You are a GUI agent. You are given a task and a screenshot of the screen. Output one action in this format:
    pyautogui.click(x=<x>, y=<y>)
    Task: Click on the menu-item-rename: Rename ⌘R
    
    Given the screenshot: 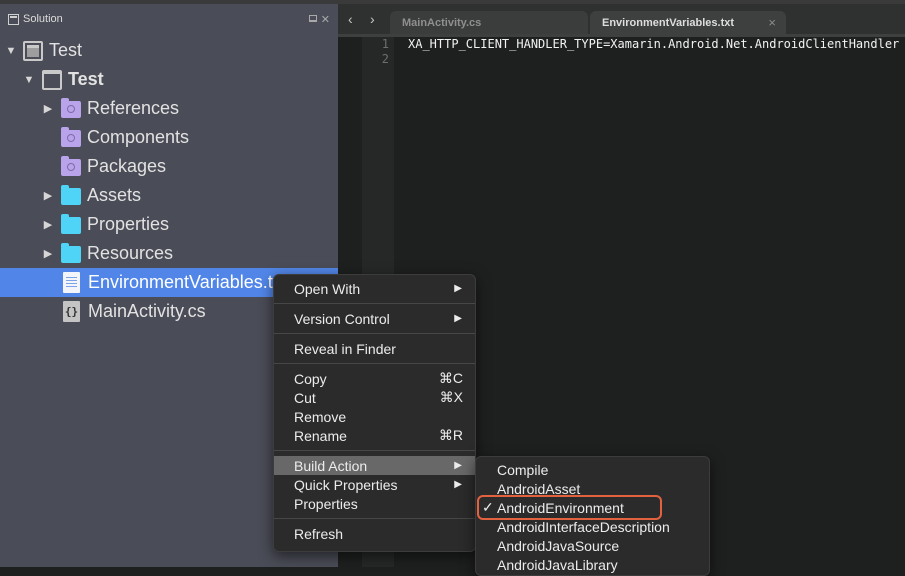 What is the action you would take?
    pyautogui.click(x=374, y=435)
    